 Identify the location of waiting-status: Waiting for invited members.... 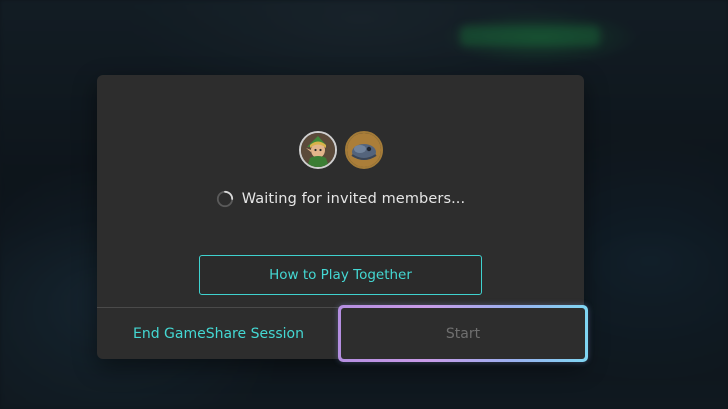
(340, 199).